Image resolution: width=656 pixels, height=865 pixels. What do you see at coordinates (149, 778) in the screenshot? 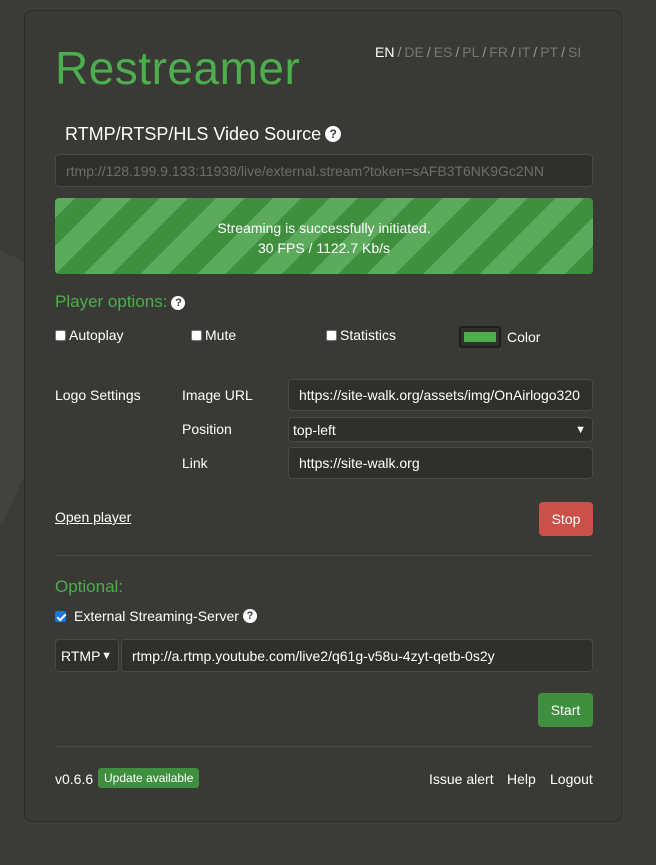
I see `update-available-badge: Update available` at bounding box center [149, 778].